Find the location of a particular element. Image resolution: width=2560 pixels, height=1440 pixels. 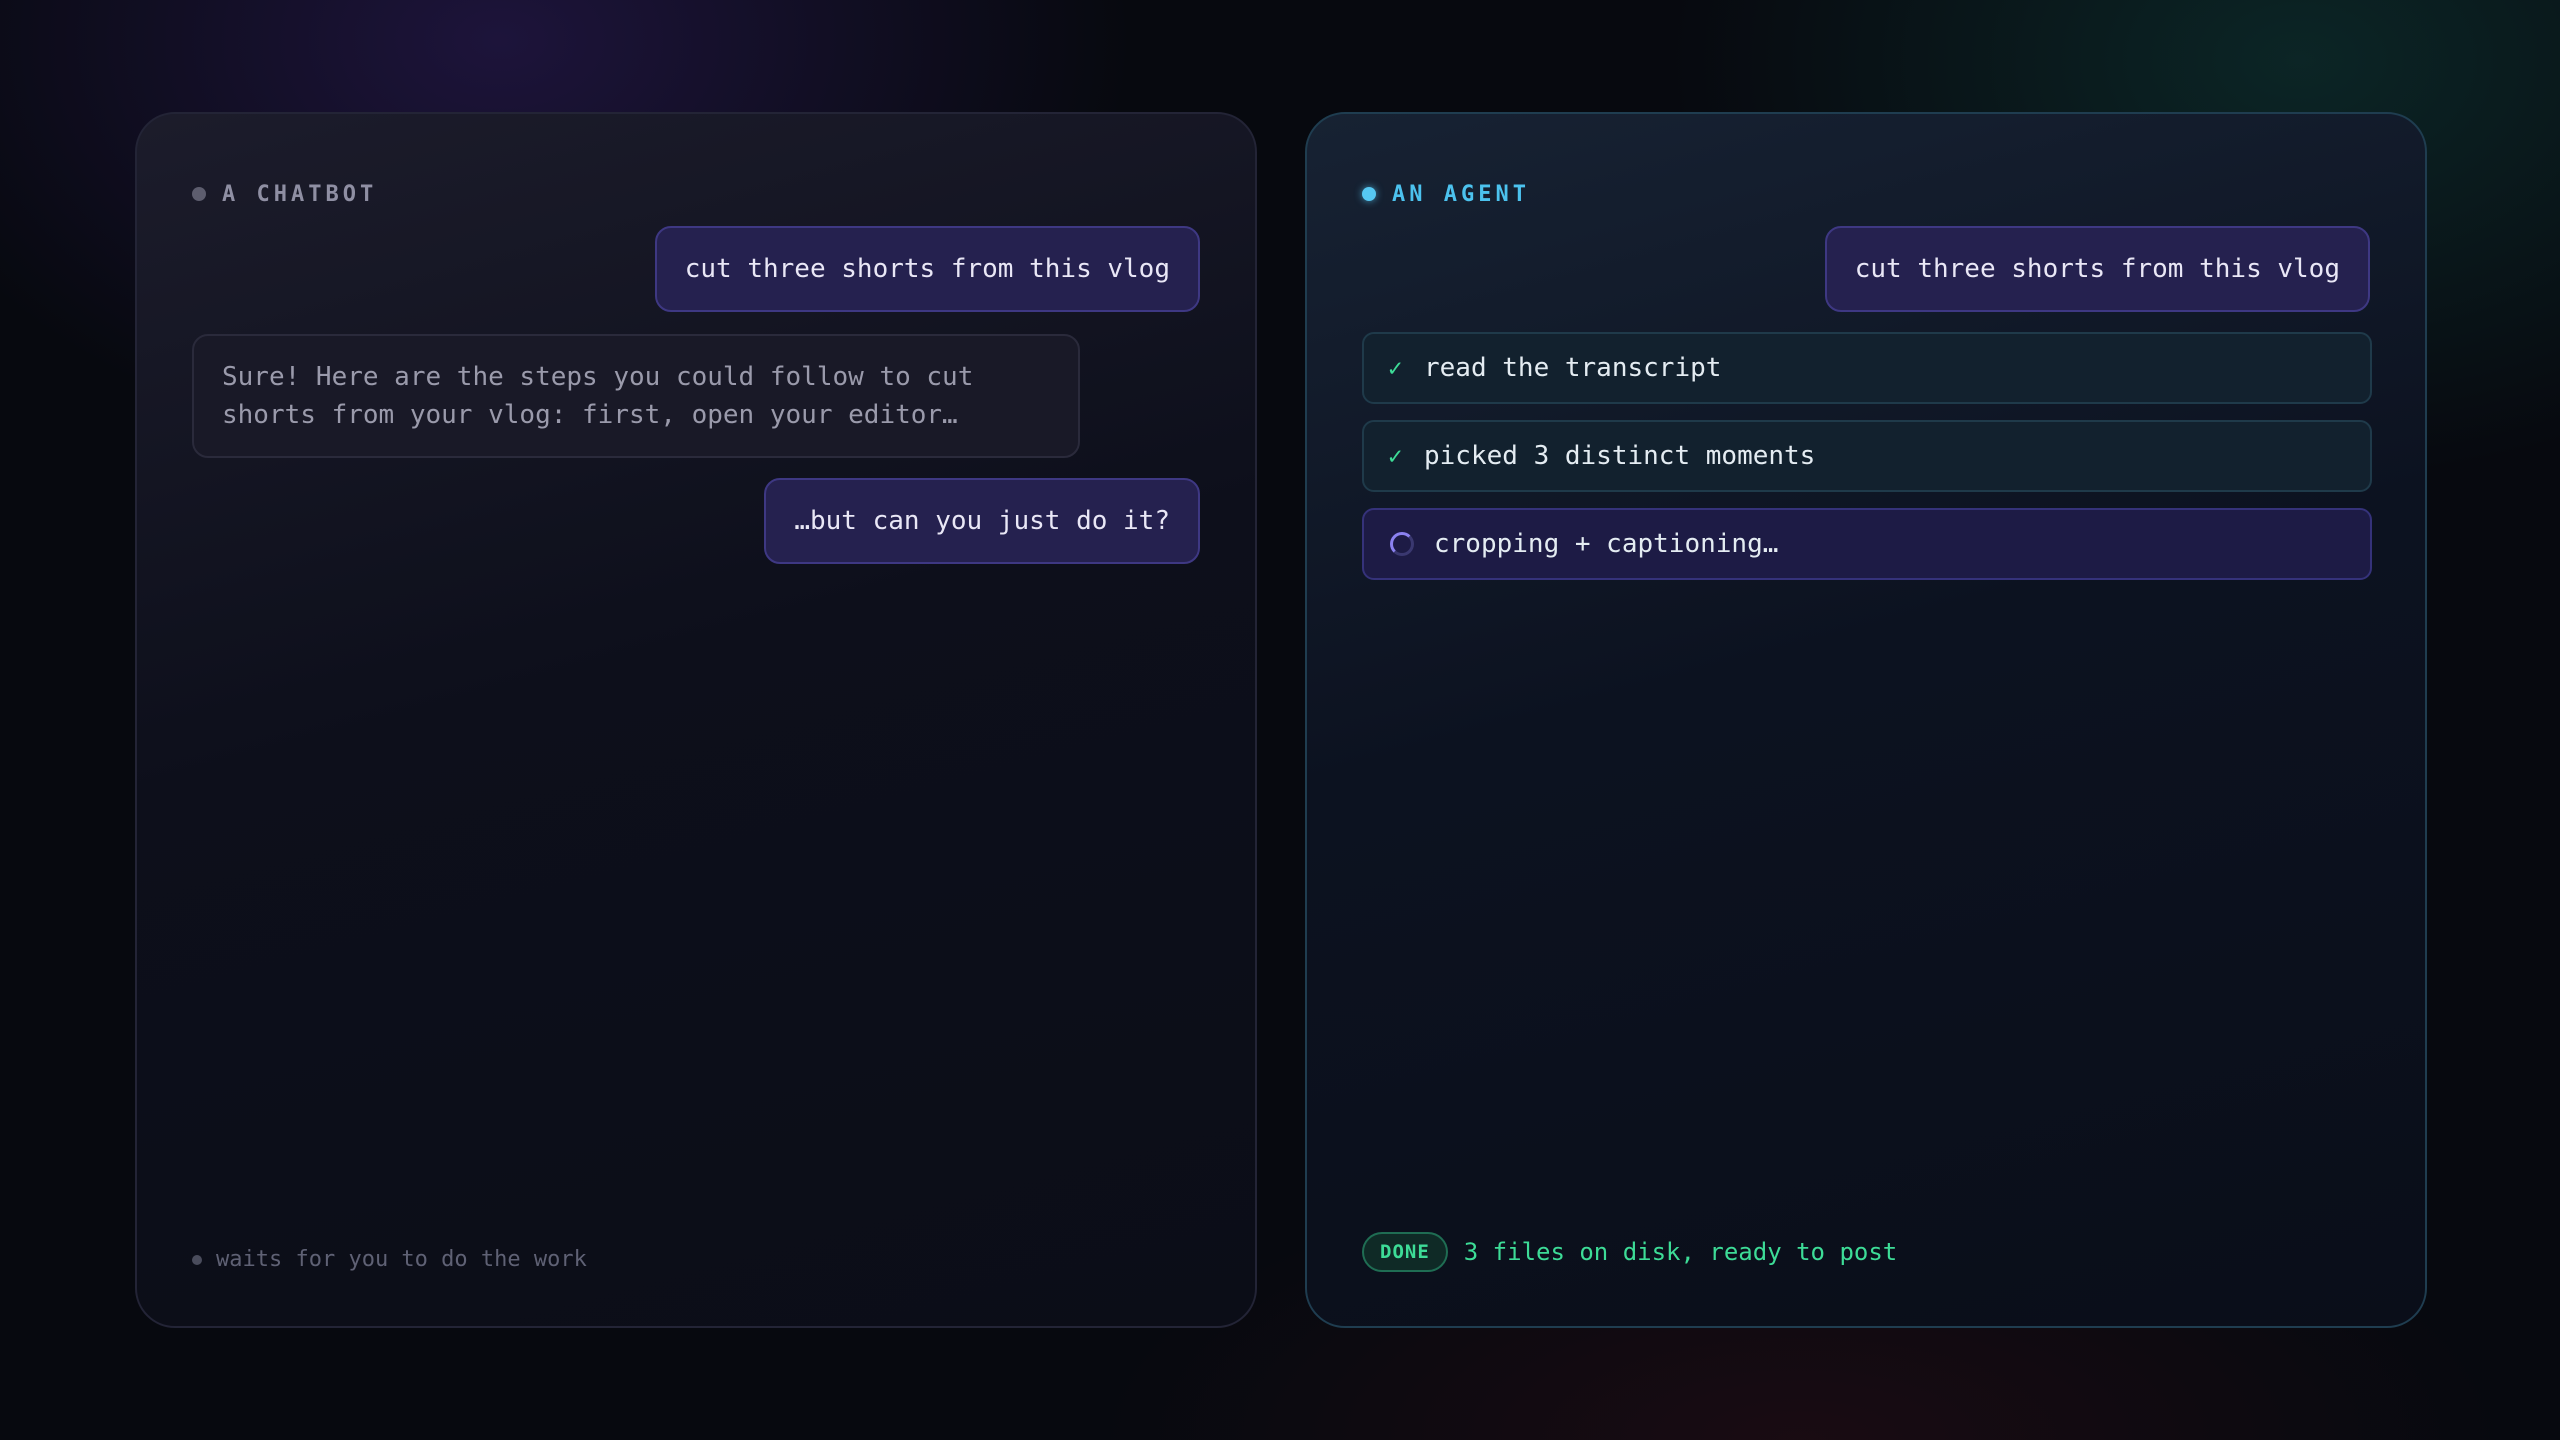

step-label: picked 3 distinct moments is located at coordinates (1620, 456).